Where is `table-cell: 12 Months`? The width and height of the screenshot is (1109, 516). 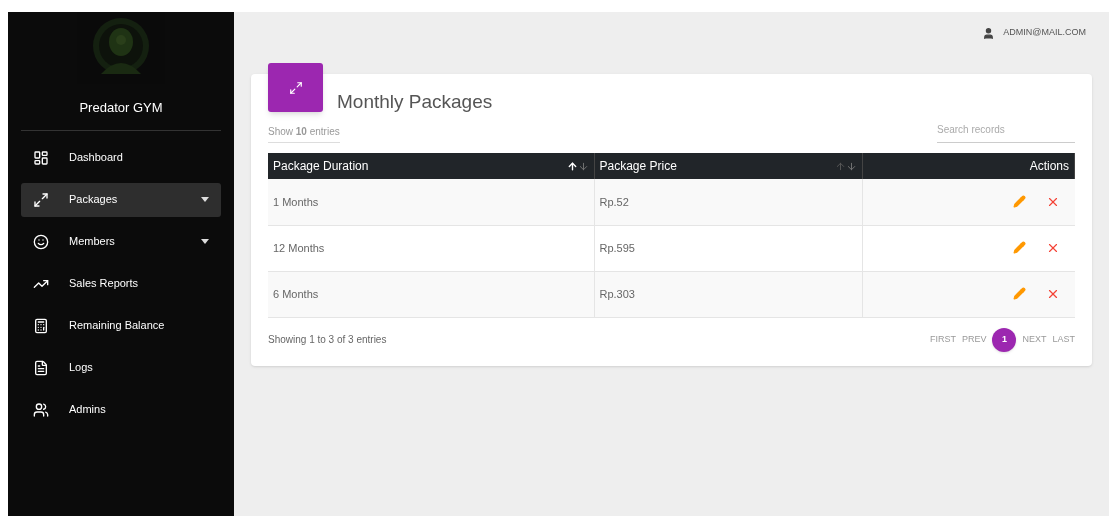
table-cell: 12 Months is located at coordinates (431, 248).